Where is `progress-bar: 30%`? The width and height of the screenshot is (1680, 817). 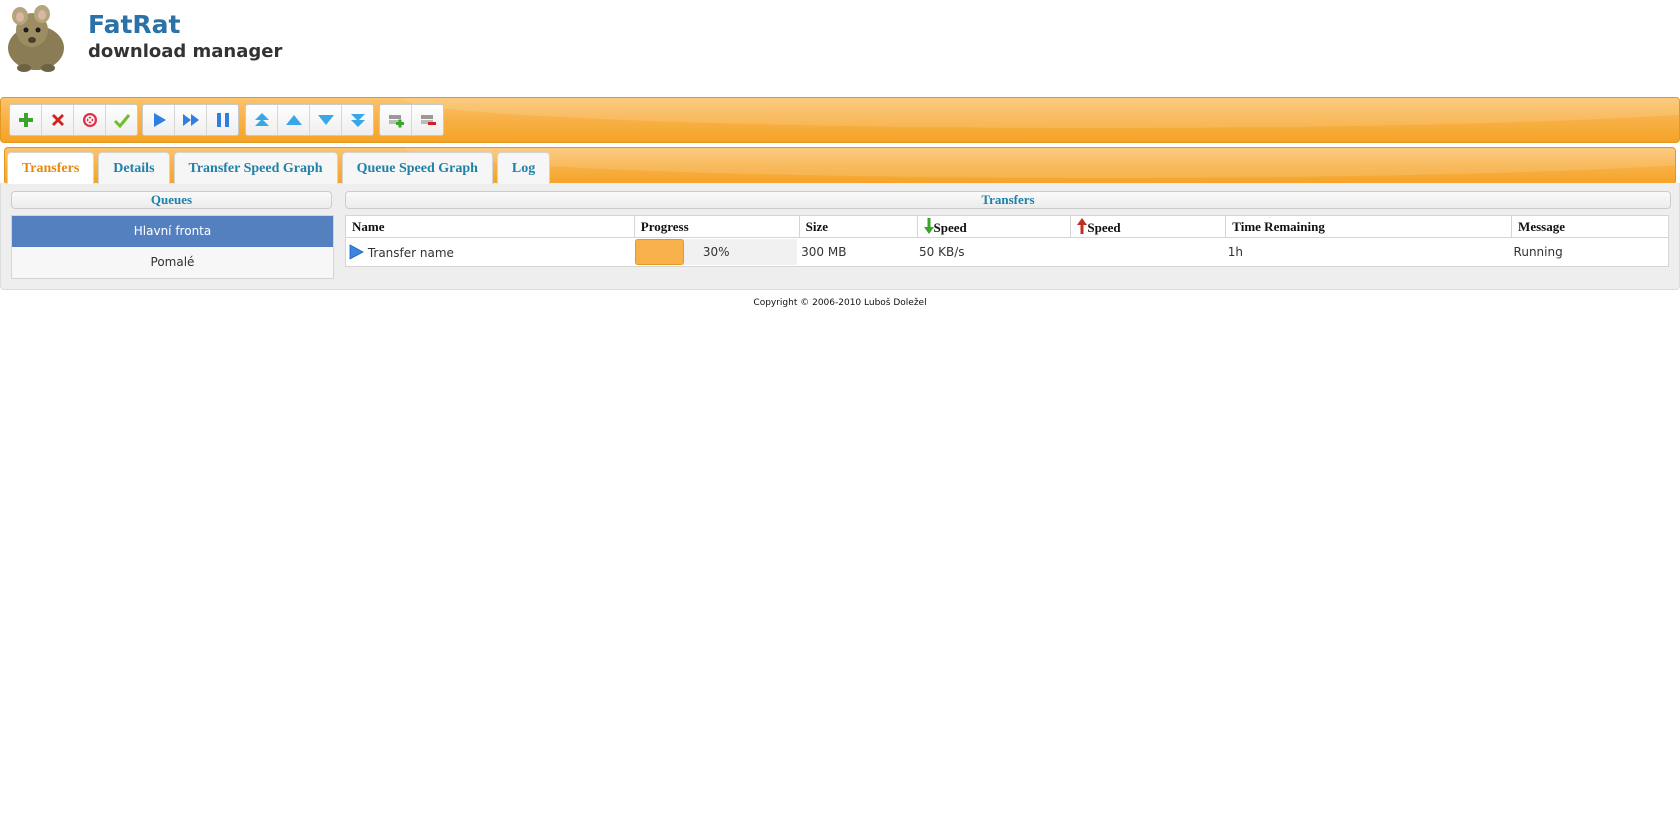
progress-bar: 30% is located at coordinates (716, 252).